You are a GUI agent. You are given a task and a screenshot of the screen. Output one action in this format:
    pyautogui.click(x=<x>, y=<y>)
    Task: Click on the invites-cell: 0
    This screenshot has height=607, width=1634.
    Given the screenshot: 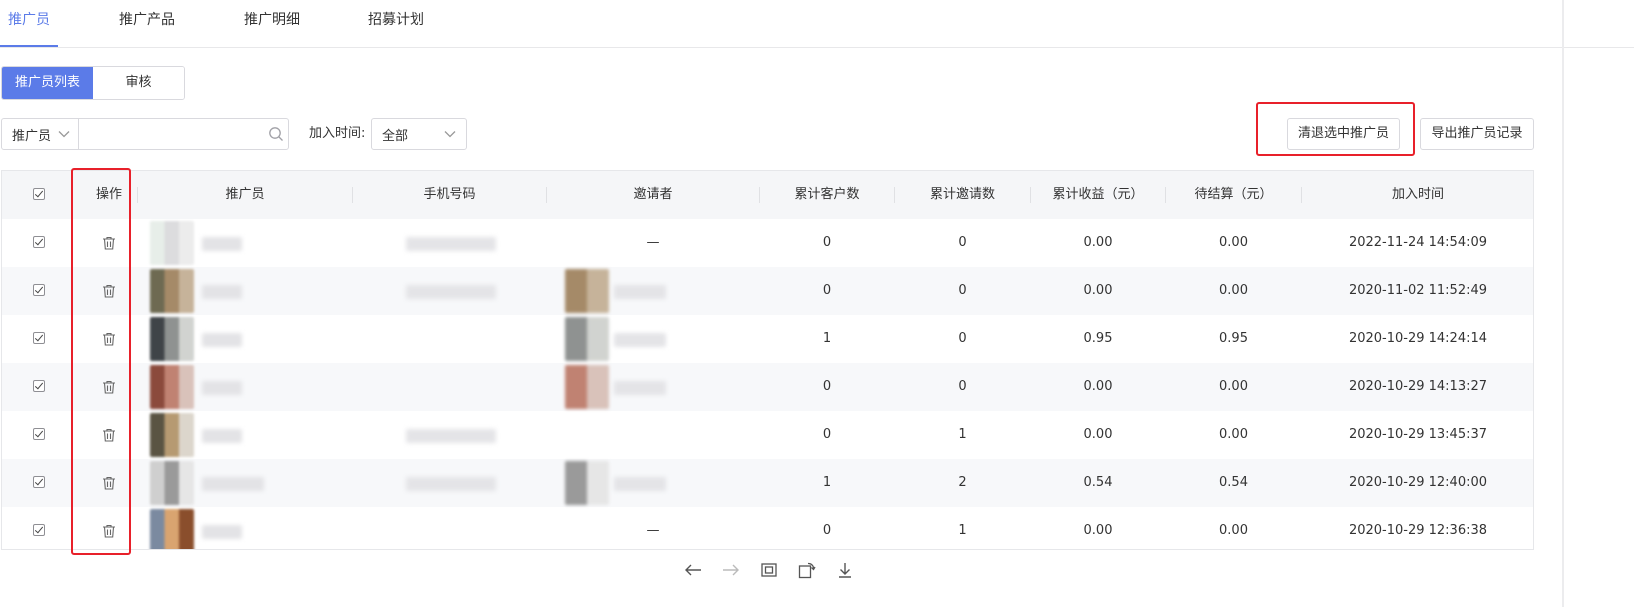 What is the action you would take?
    pyautogui.click(x=962, y=242)
    